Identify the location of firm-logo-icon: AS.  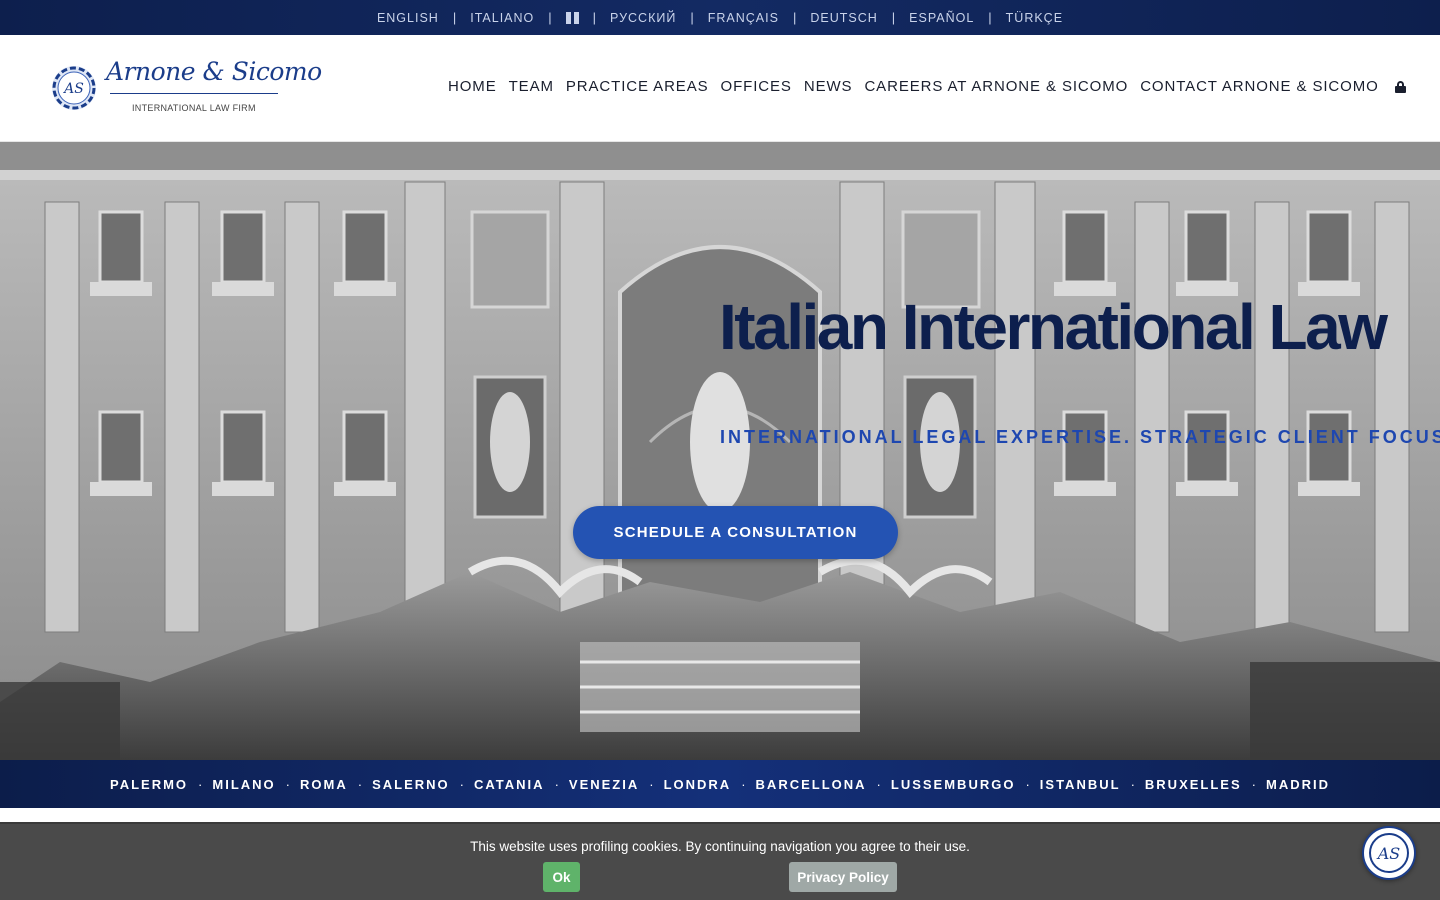
(1389, 853).